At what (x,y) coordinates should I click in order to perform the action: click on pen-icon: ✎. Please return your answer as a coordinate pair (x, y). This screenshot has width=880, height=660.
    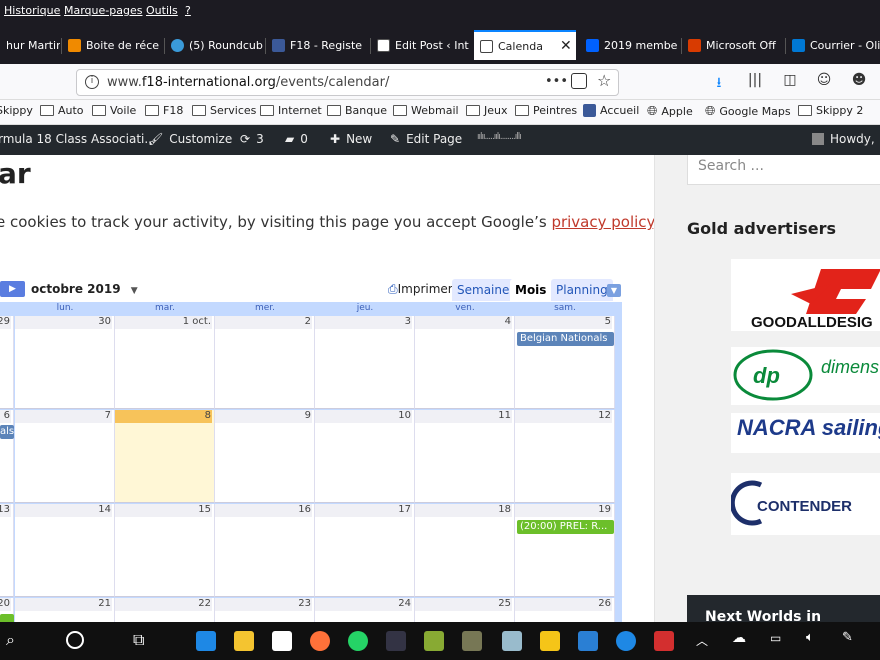
    Looking at the image, I should click on (847, 637).